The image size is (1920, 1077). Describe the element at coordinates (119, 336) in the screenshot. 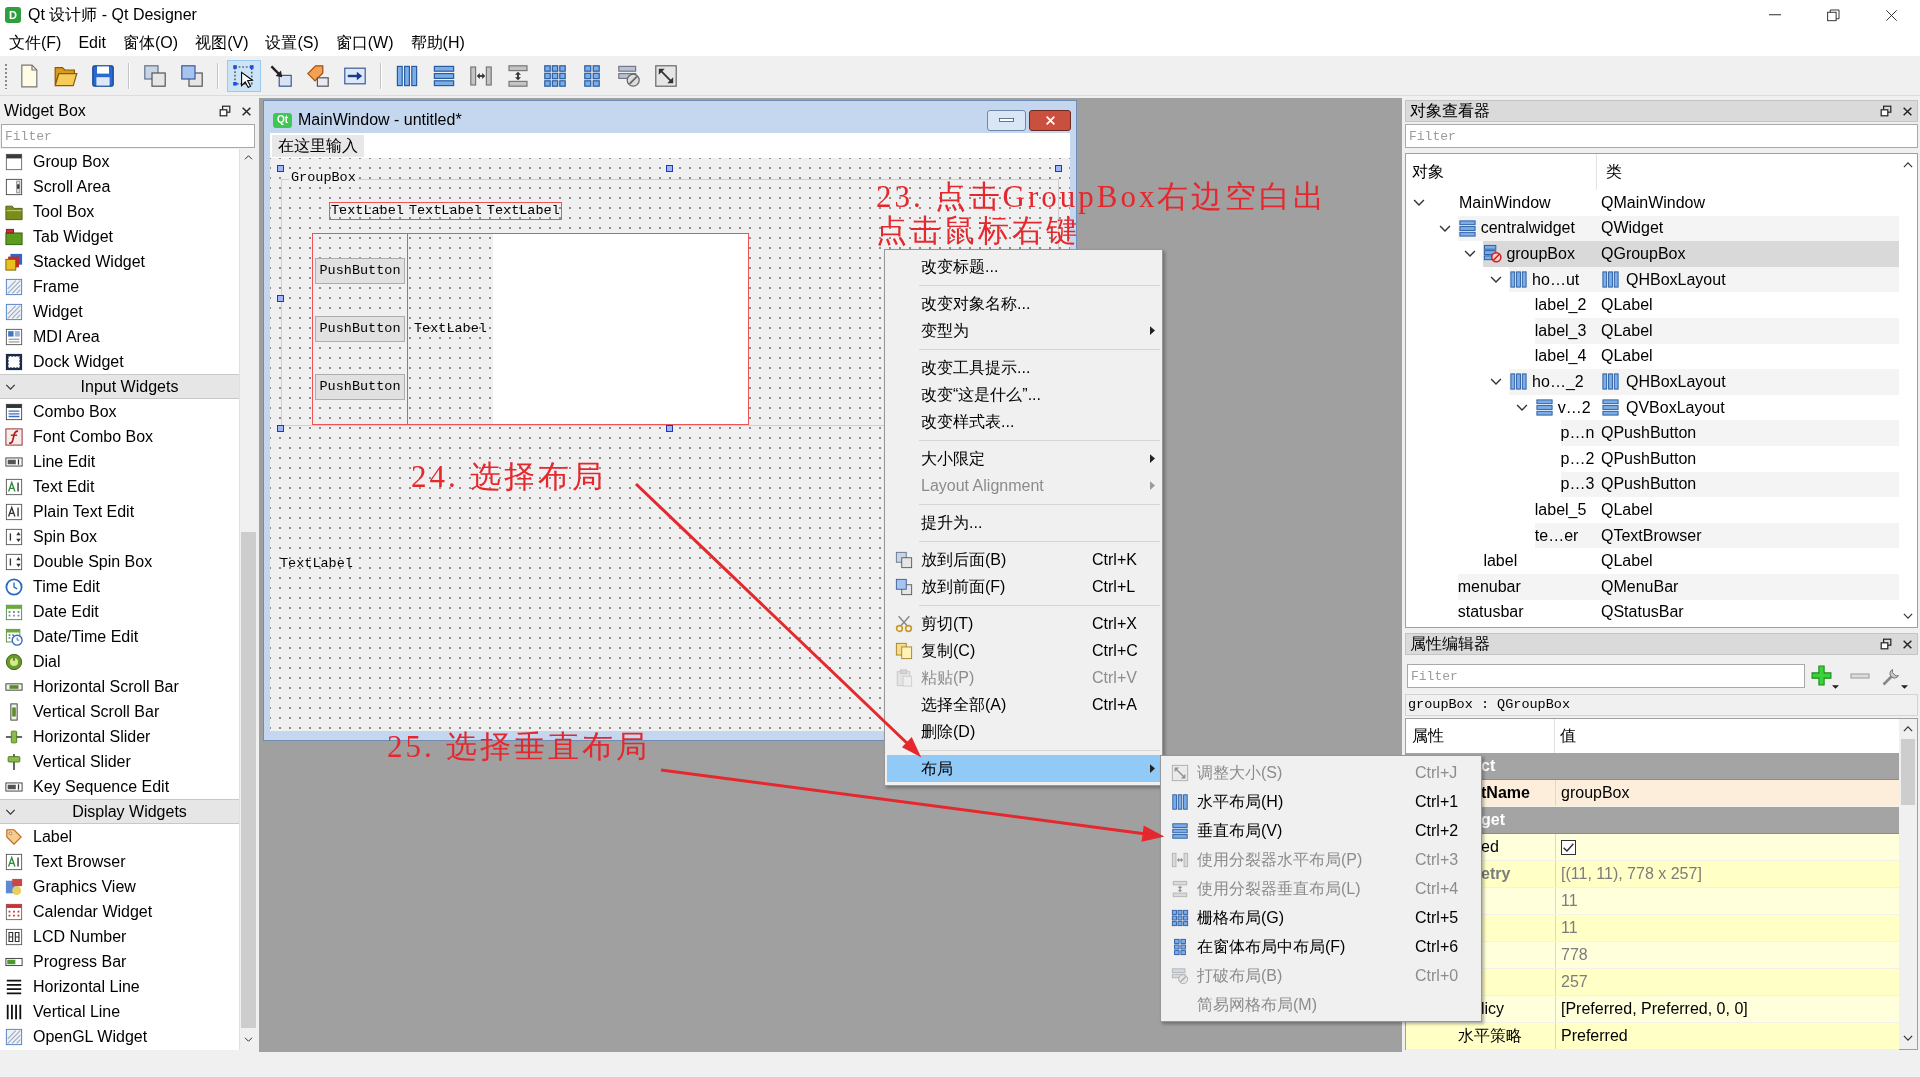

I see `widget-item: MDI Area` at that location.